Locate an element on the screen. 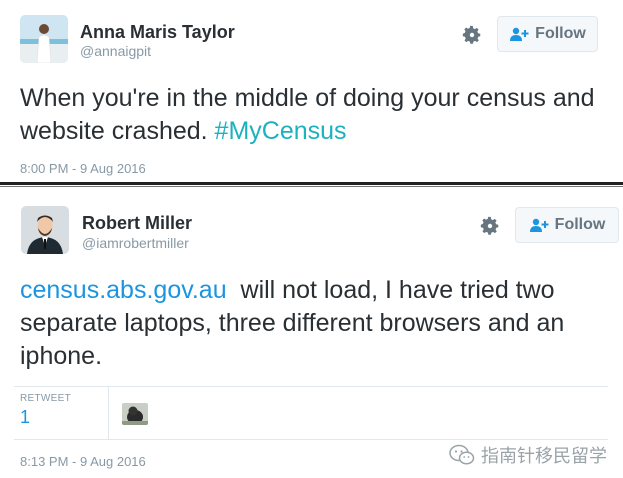  user-handle: @iamrobertmiller is located at coordinates (135, 243).